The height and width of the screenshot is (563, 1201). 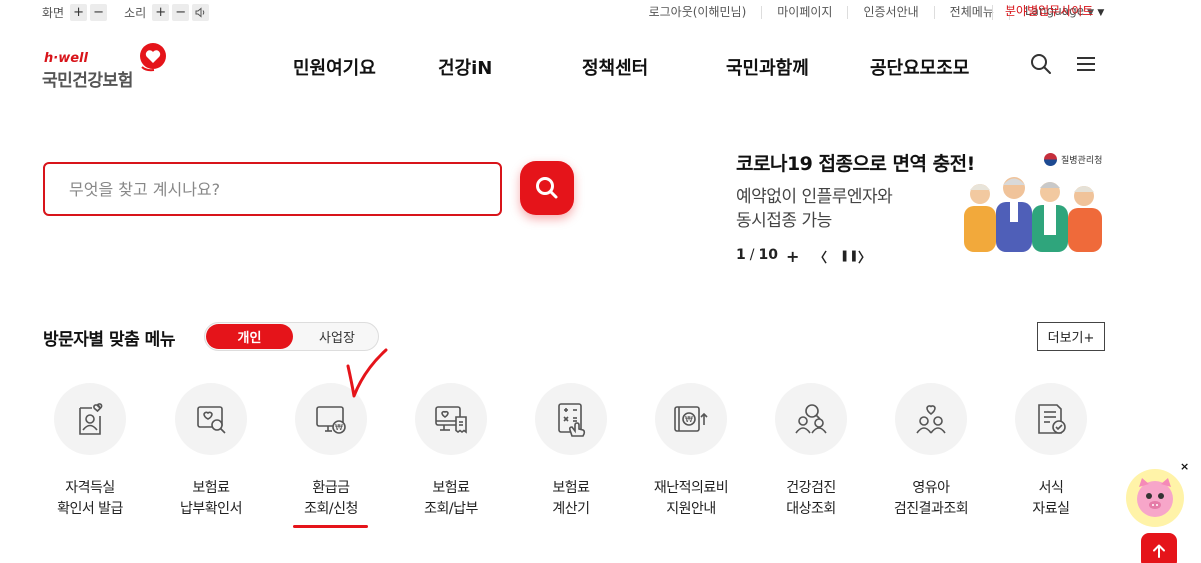 I want to click on search-box, so click(x=272, y=189).